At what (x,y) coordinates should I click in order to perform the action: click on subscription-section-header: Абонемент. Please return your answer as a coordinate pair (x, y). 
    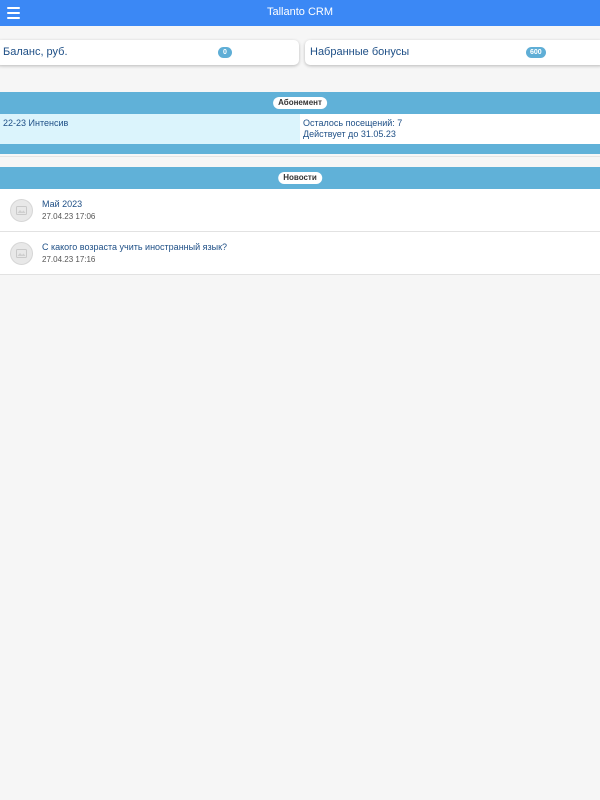
    Looking at the image, I should click on (300, 103).